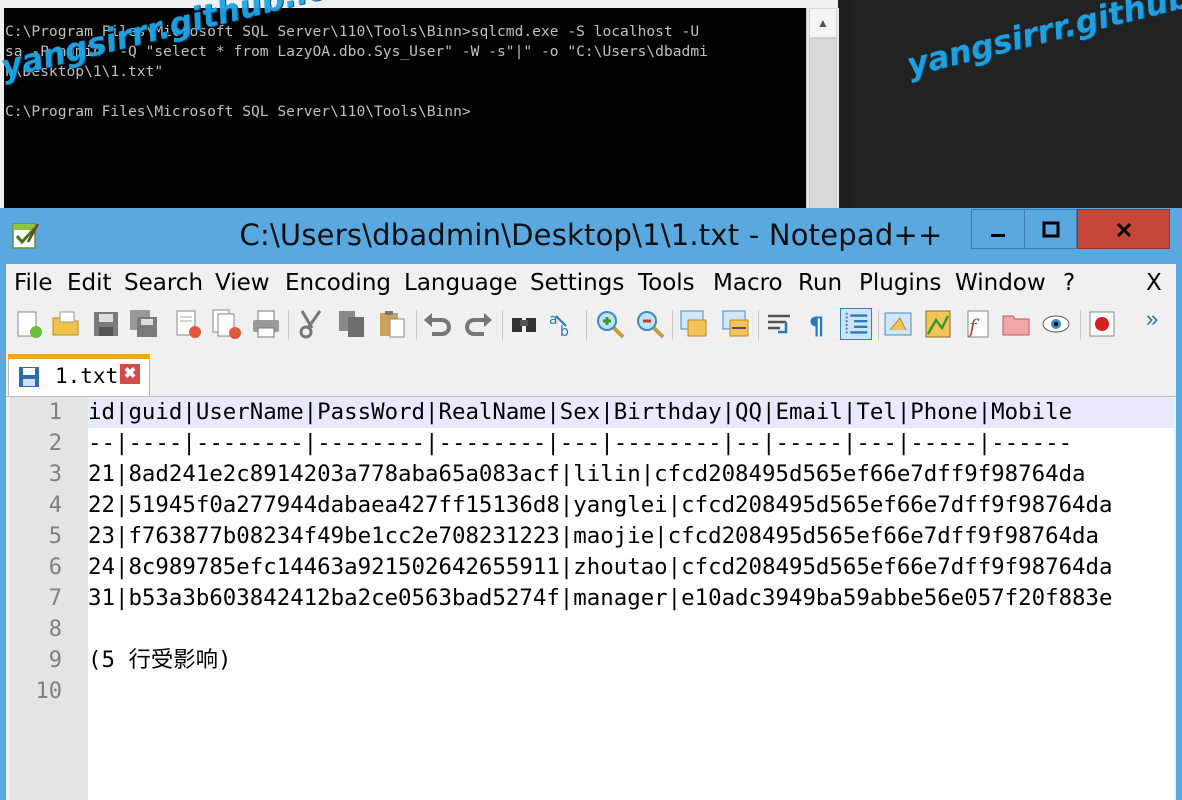  What do you see at coordinates (978, 324) in the screenshot?
I see `function-list-icon: f` at bounding box center [978, 324].